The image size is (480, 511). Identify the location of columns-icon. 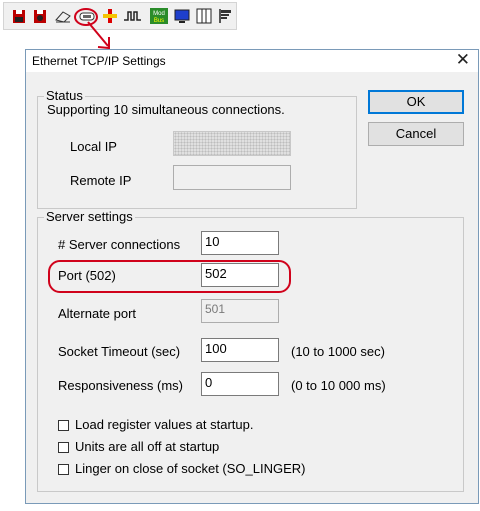
(204, 16).